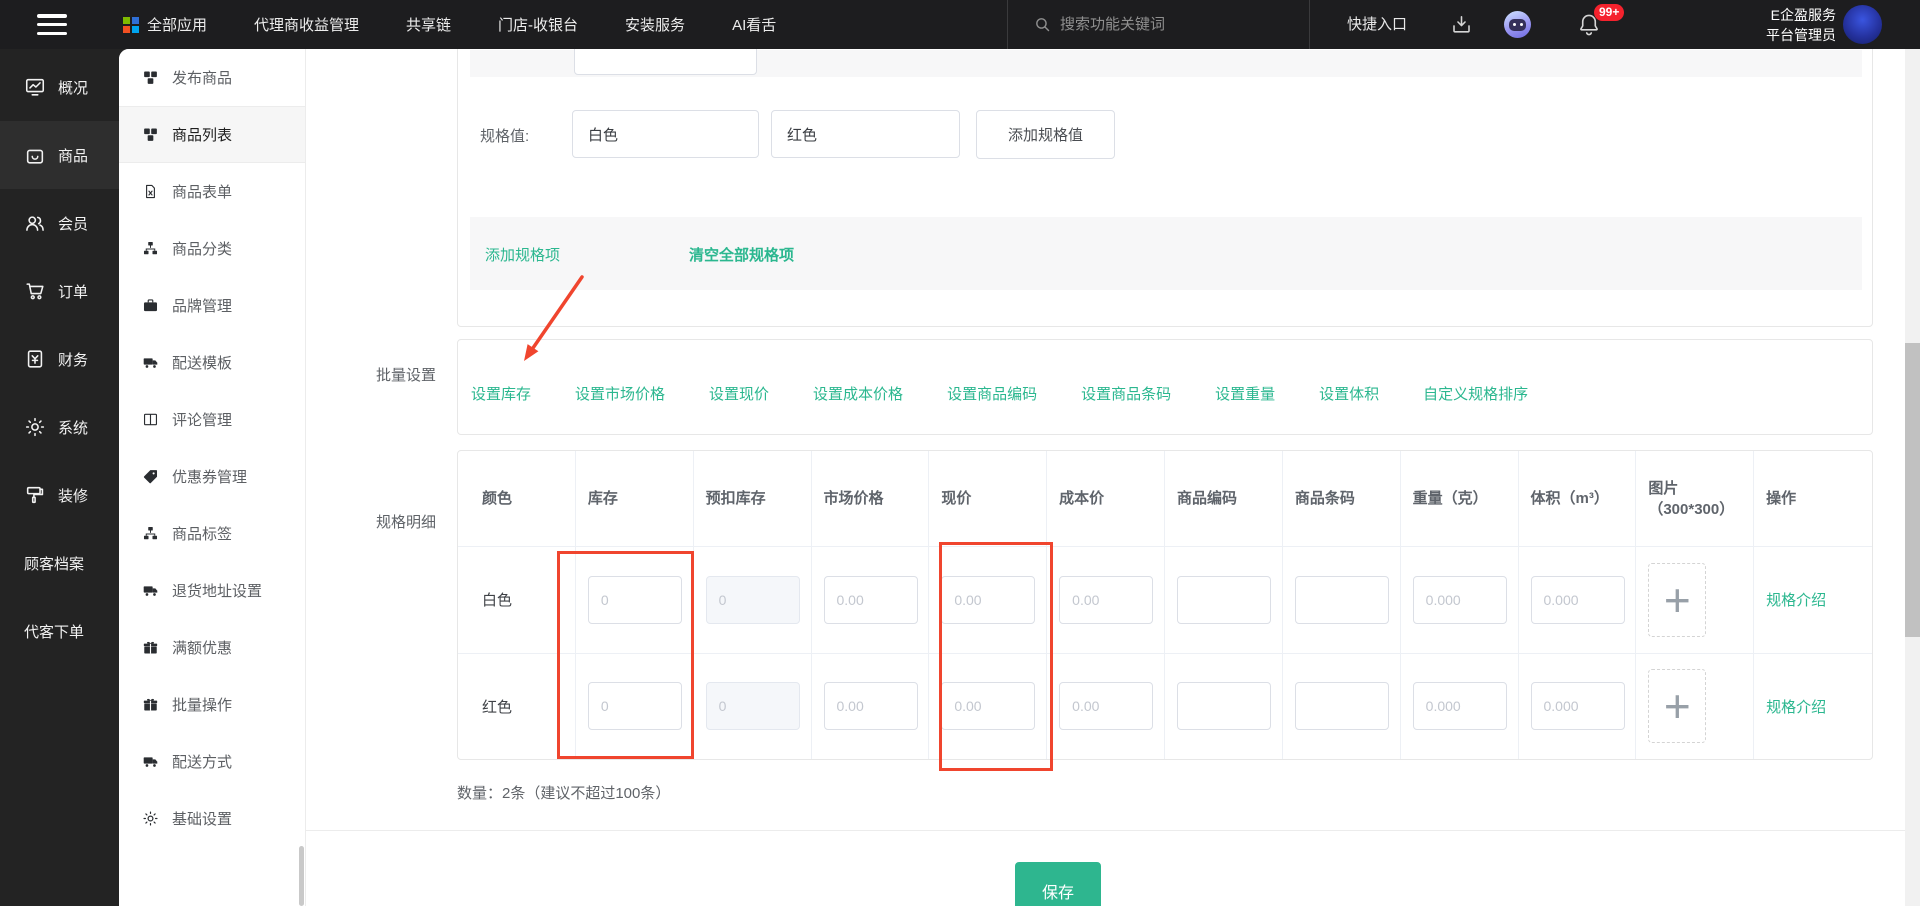 The width and height of the screenshot is (1920, 906). What do you see at coordinates (212, 533) in the screenshot?
I see `subsidebar-item: 商品标签` at bounding box center [212, 533].